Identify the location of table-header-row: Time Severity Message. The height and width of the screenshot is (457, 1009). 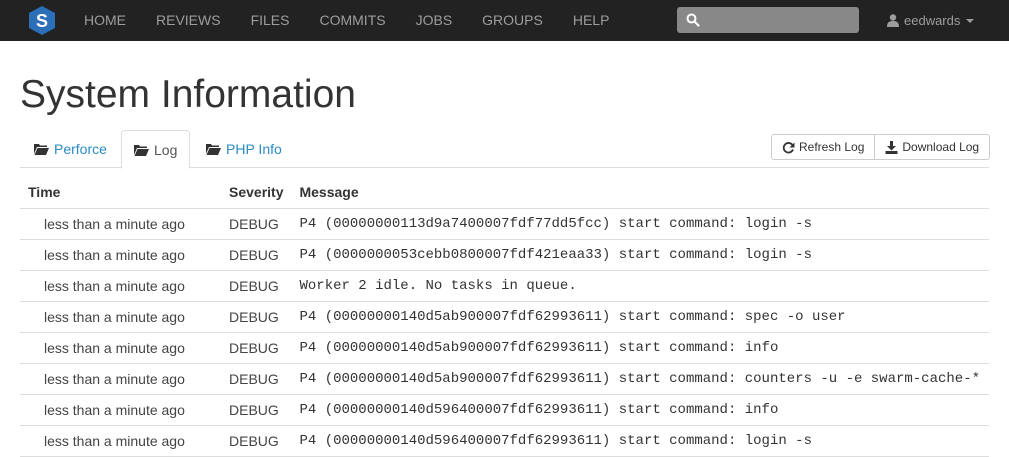
(504, 193).